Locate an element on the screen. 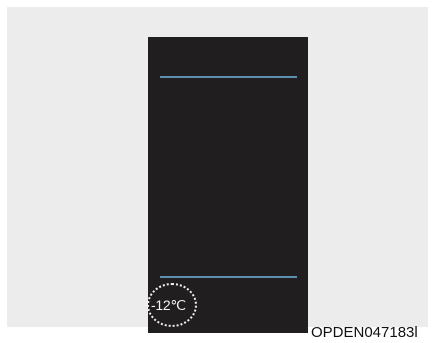 The height and width of the screenshot is (343, 435). figure-code: OPDEN047183l is located at coordinates (364, 332).